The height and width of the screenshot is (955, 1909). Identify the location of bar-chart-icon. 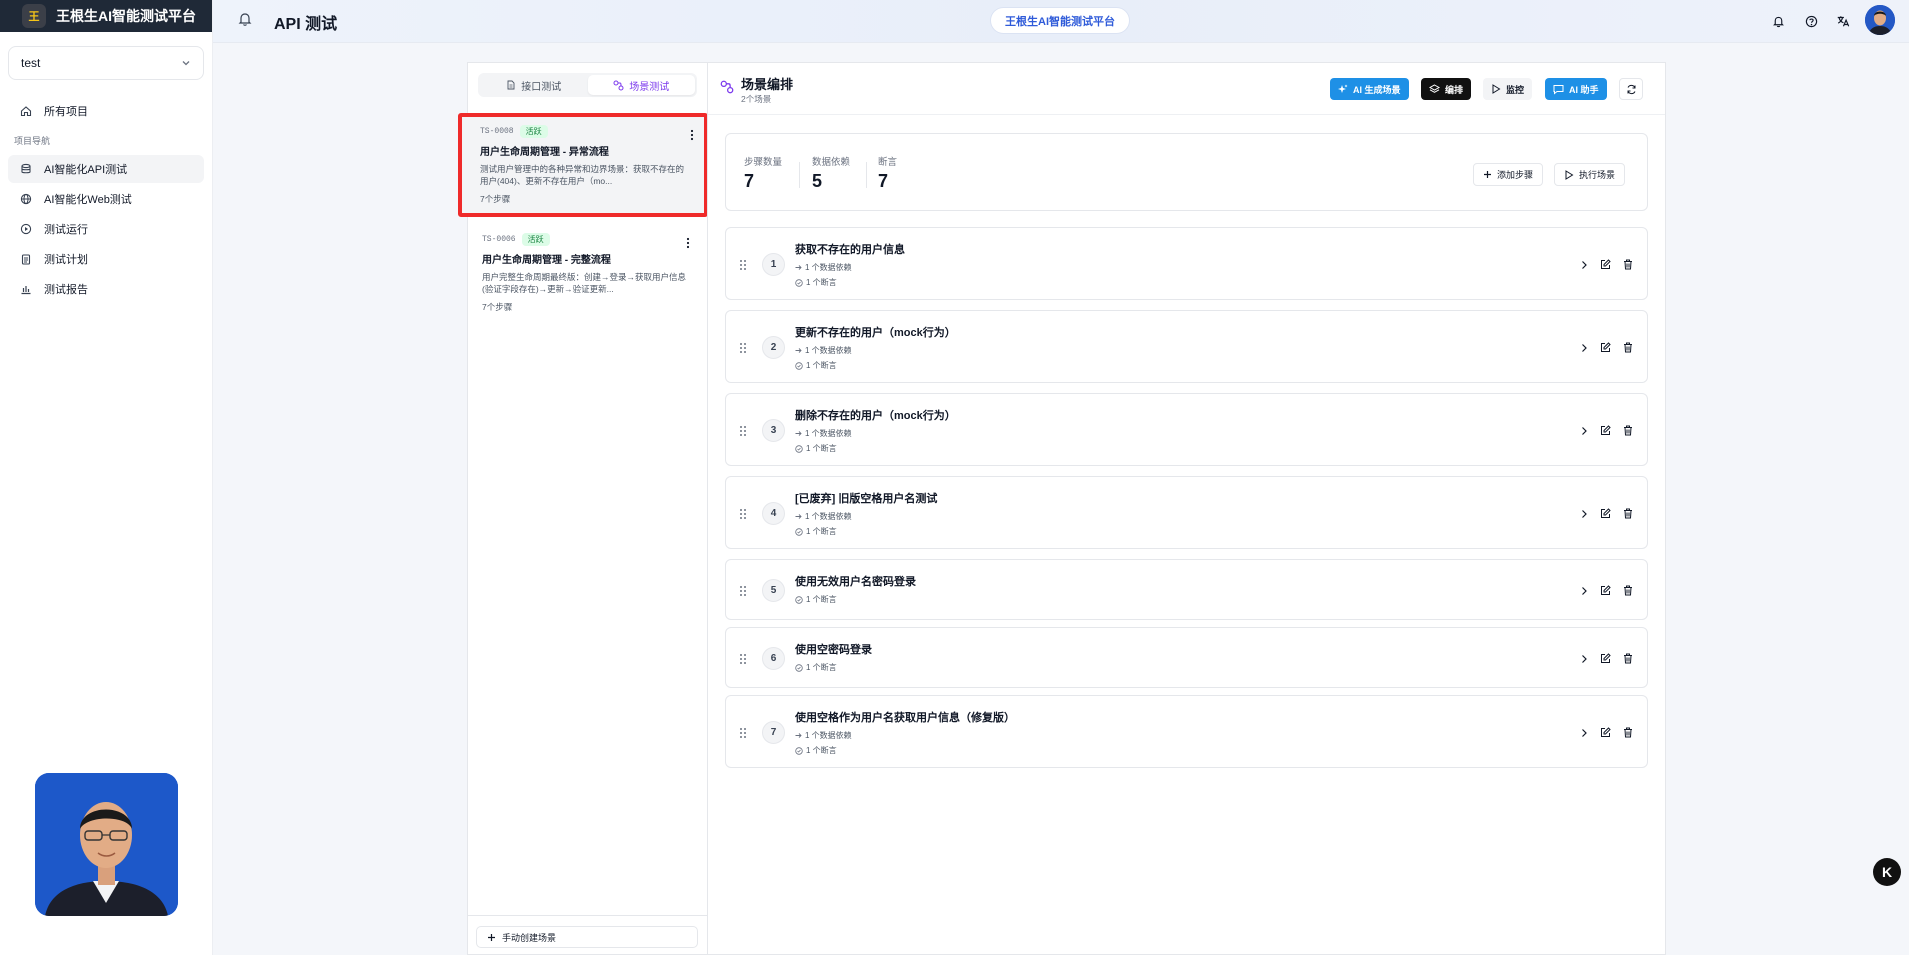
(26, 289).